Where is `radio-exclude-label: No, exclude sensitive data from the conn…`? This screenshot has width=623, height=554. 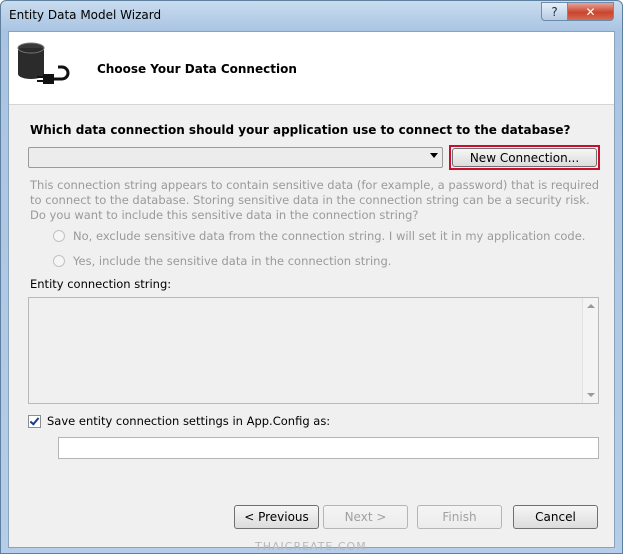 radio-exclude-label: No, exclude sensitive data from the conn… is located at coordinates (329, 236).